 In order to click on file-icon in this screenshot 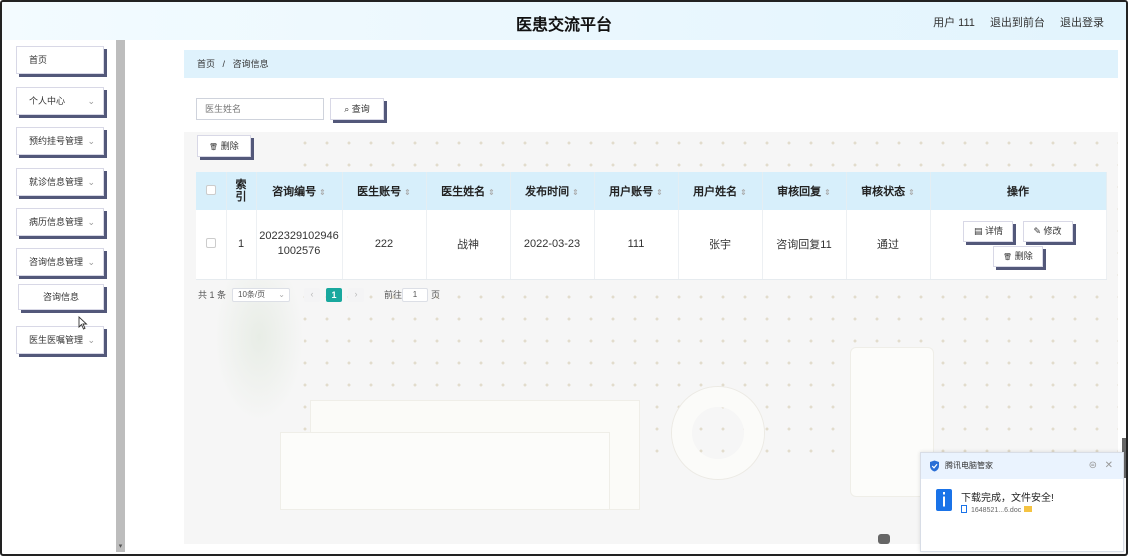, I will do `click(964, 509)`.